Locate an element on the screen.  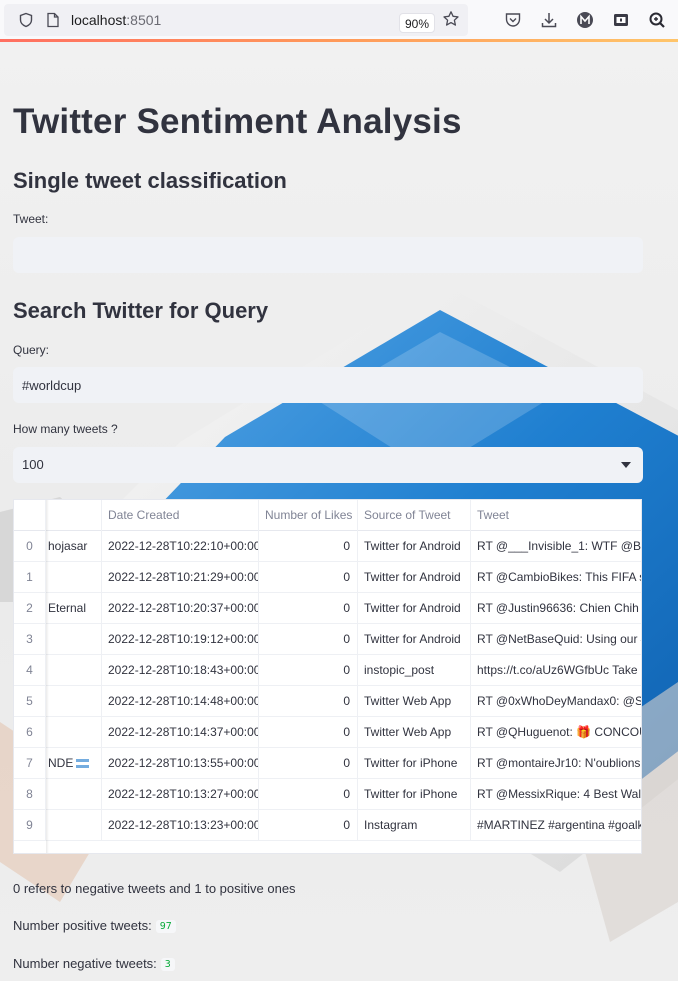
tweet-count-value: 100 is located at coordinates (33, 464).